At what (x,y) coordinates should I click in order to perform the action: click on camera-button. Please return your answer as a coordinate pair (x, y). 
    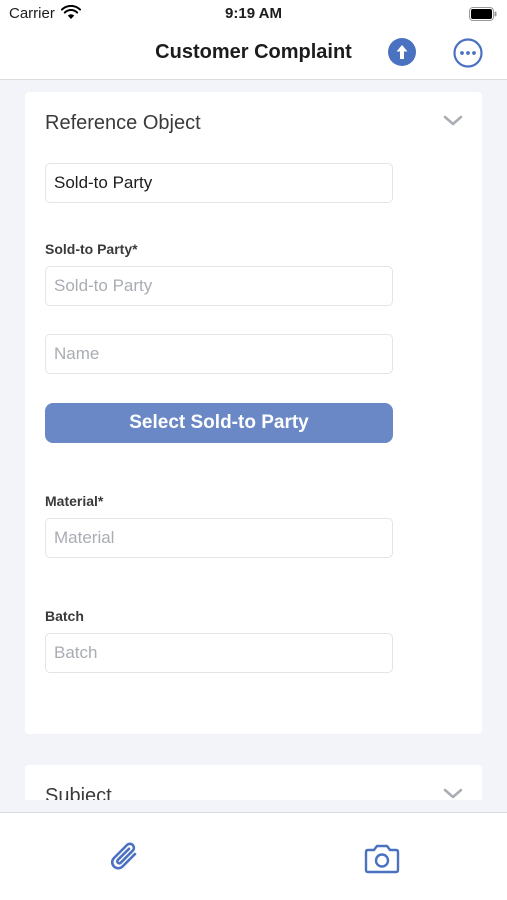
    Looking at the image, I should click on (382, 859).